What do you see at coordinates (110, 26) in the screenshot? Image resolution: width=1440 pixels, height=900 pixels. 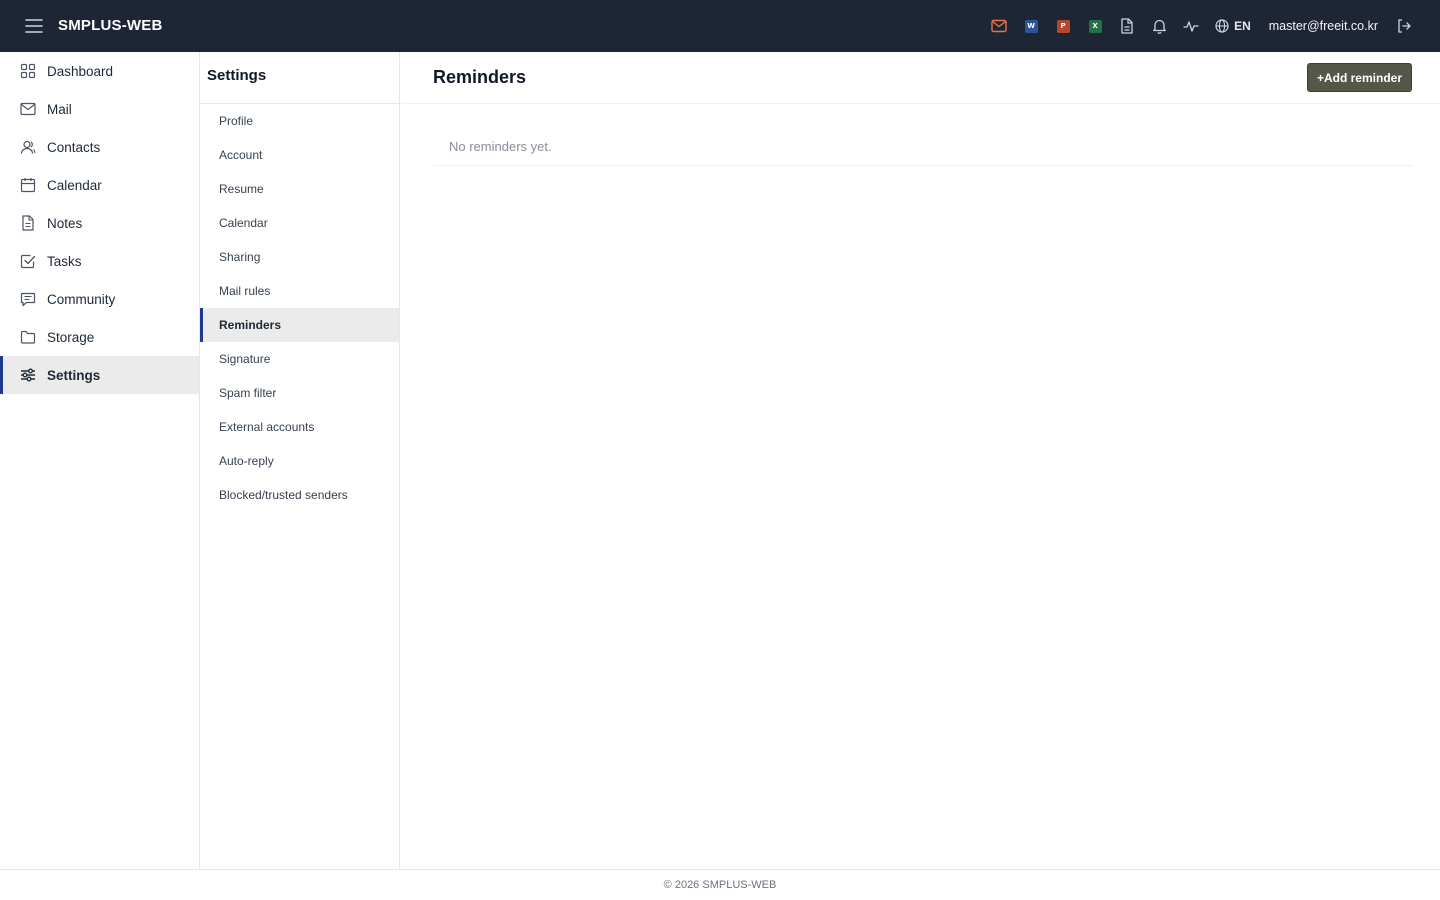 I see `app-brand: SMPLUS-WEB` at bounding box center [110, 26].